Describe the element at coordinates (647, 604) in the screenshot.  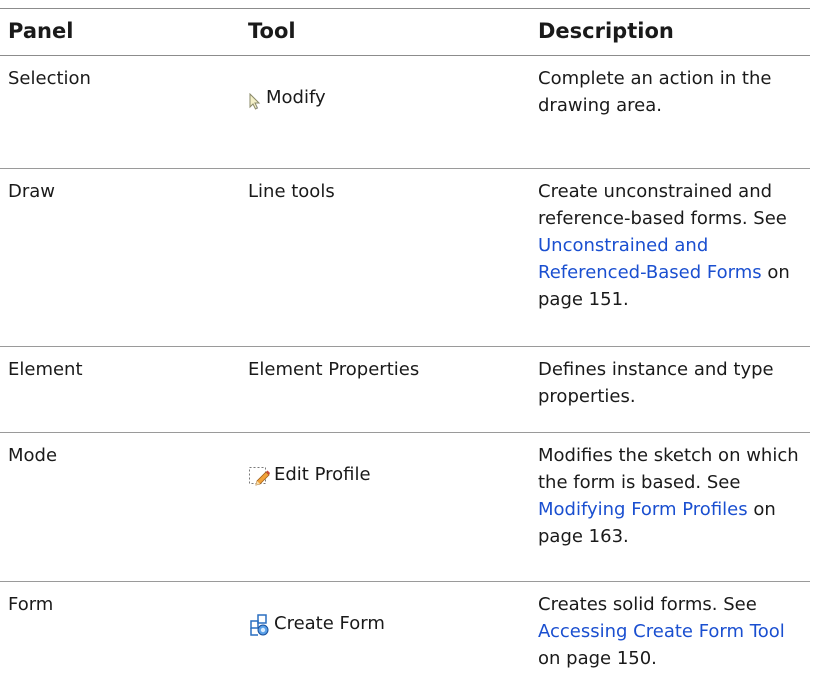
I see `description-text: Creates solid forms. See` at that location.